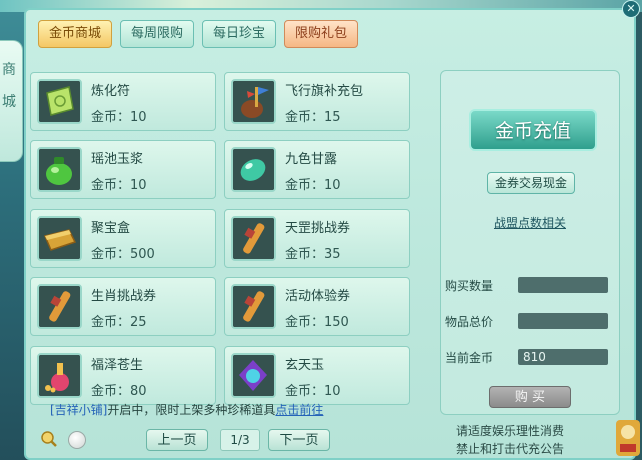  Describe the element at coordinates (631, 9) in the screenshot. I see `close-icon: ✕` at that location.